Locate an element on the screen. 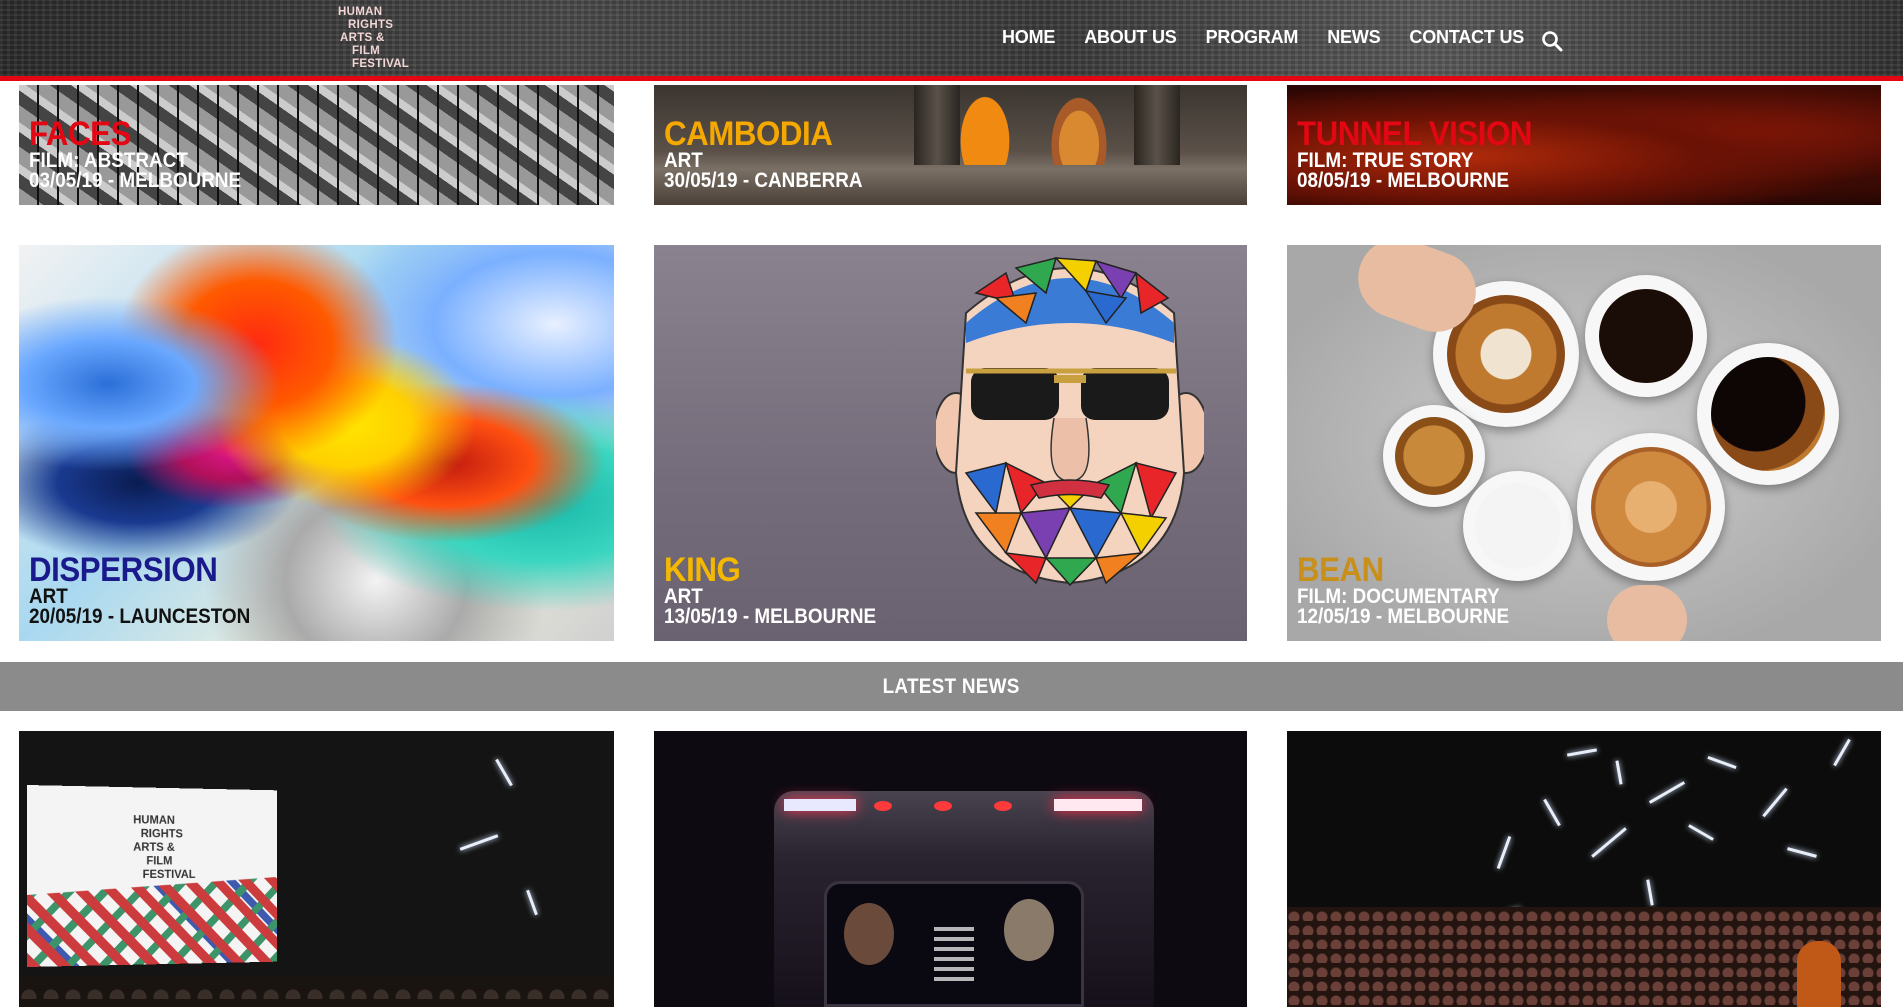 The width and height of the screenshot is (1903, 1007). event-date-location: 12/05/19 - MELBOURNE is located at coordinates (1403, 616).